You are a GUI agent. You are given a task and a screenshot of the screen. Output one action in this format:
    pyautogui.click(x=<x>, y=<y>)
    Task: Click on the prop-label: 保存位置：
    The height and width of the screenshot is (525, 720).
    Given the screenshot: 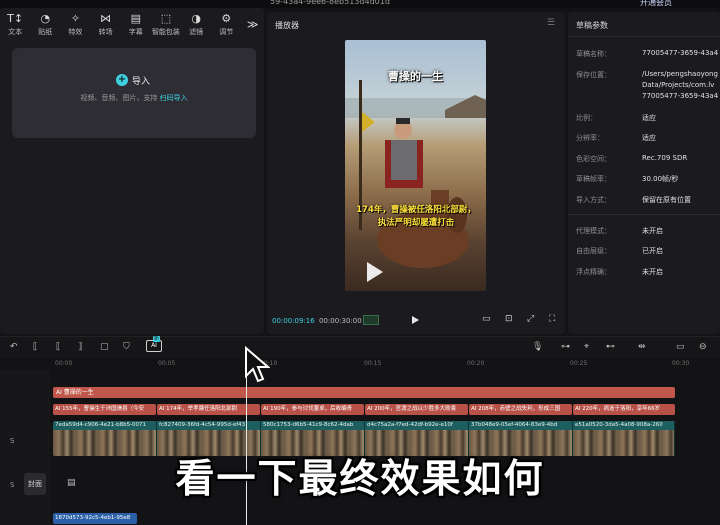 What is the action you would take?
    pyautogui.click(x=593, y=75)
    